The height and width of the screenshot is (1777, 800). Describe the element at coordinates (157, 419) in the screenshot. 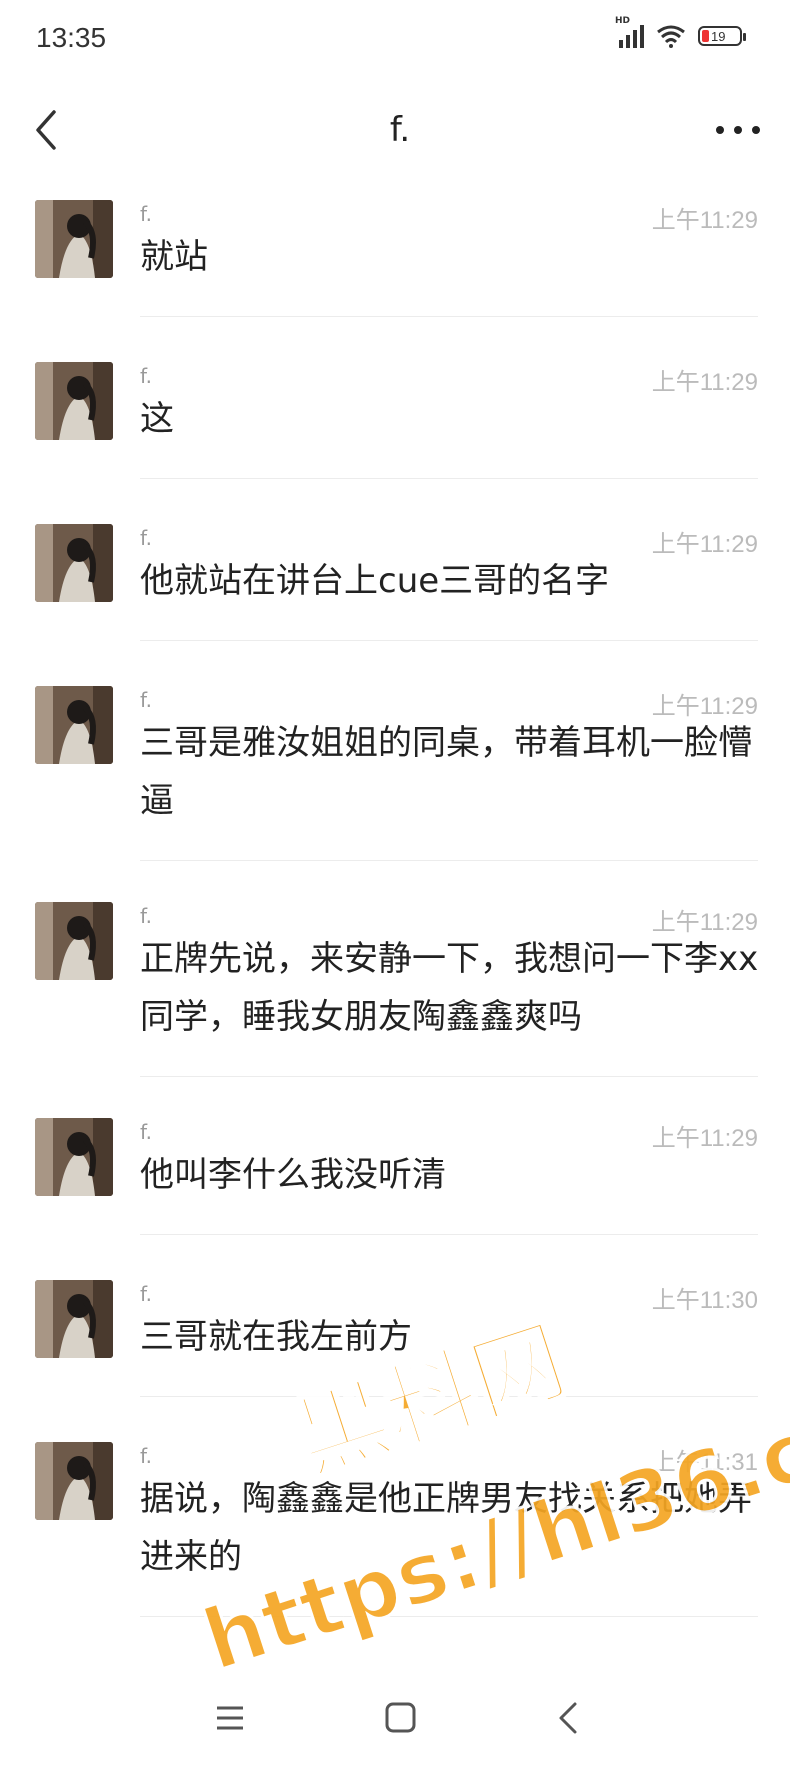

I see `message-text: 这` at that location.